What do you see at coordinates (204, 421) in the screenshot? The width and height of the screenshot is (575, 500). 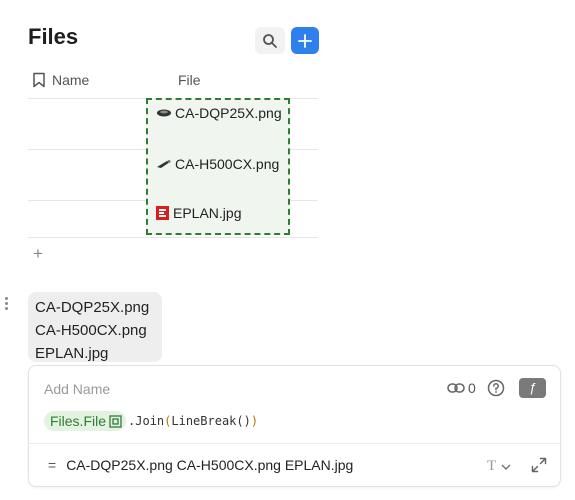 I see `formula-arg-function: LineBreak` at bounding box center [204, 421].